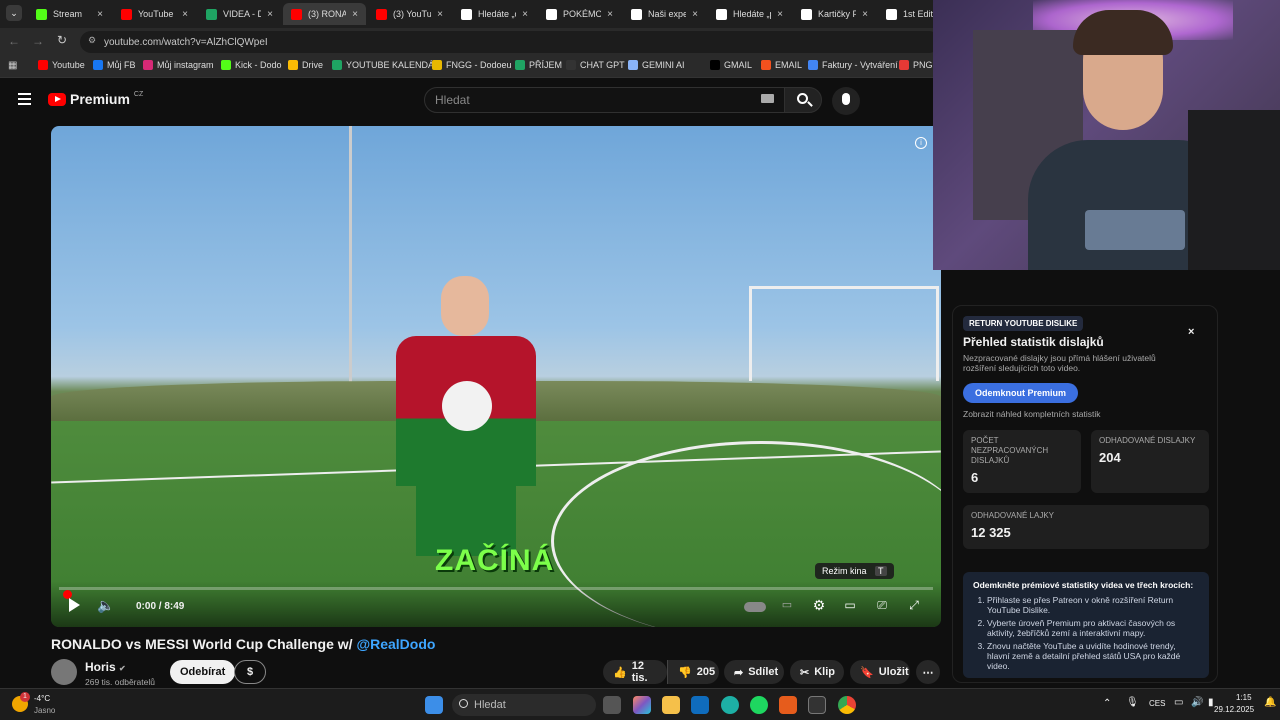 The image size is (1280, 720). What do you see at coordinates (1031, 414) in the screenshot?
I see `preview-stats-link: Zobrazit náhled kompletních statistik` at bounding box center [1031, 414].